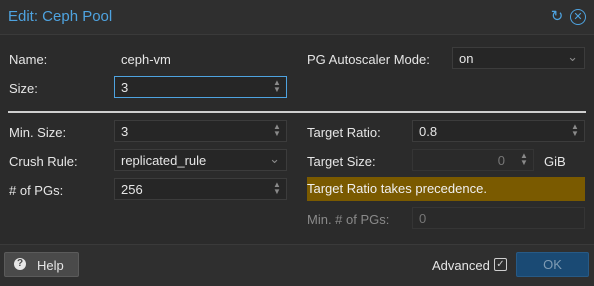  Describe the element at coordinates (500, 264) in the screenshot. I see `advanced-checkbox: ✓` at that location.